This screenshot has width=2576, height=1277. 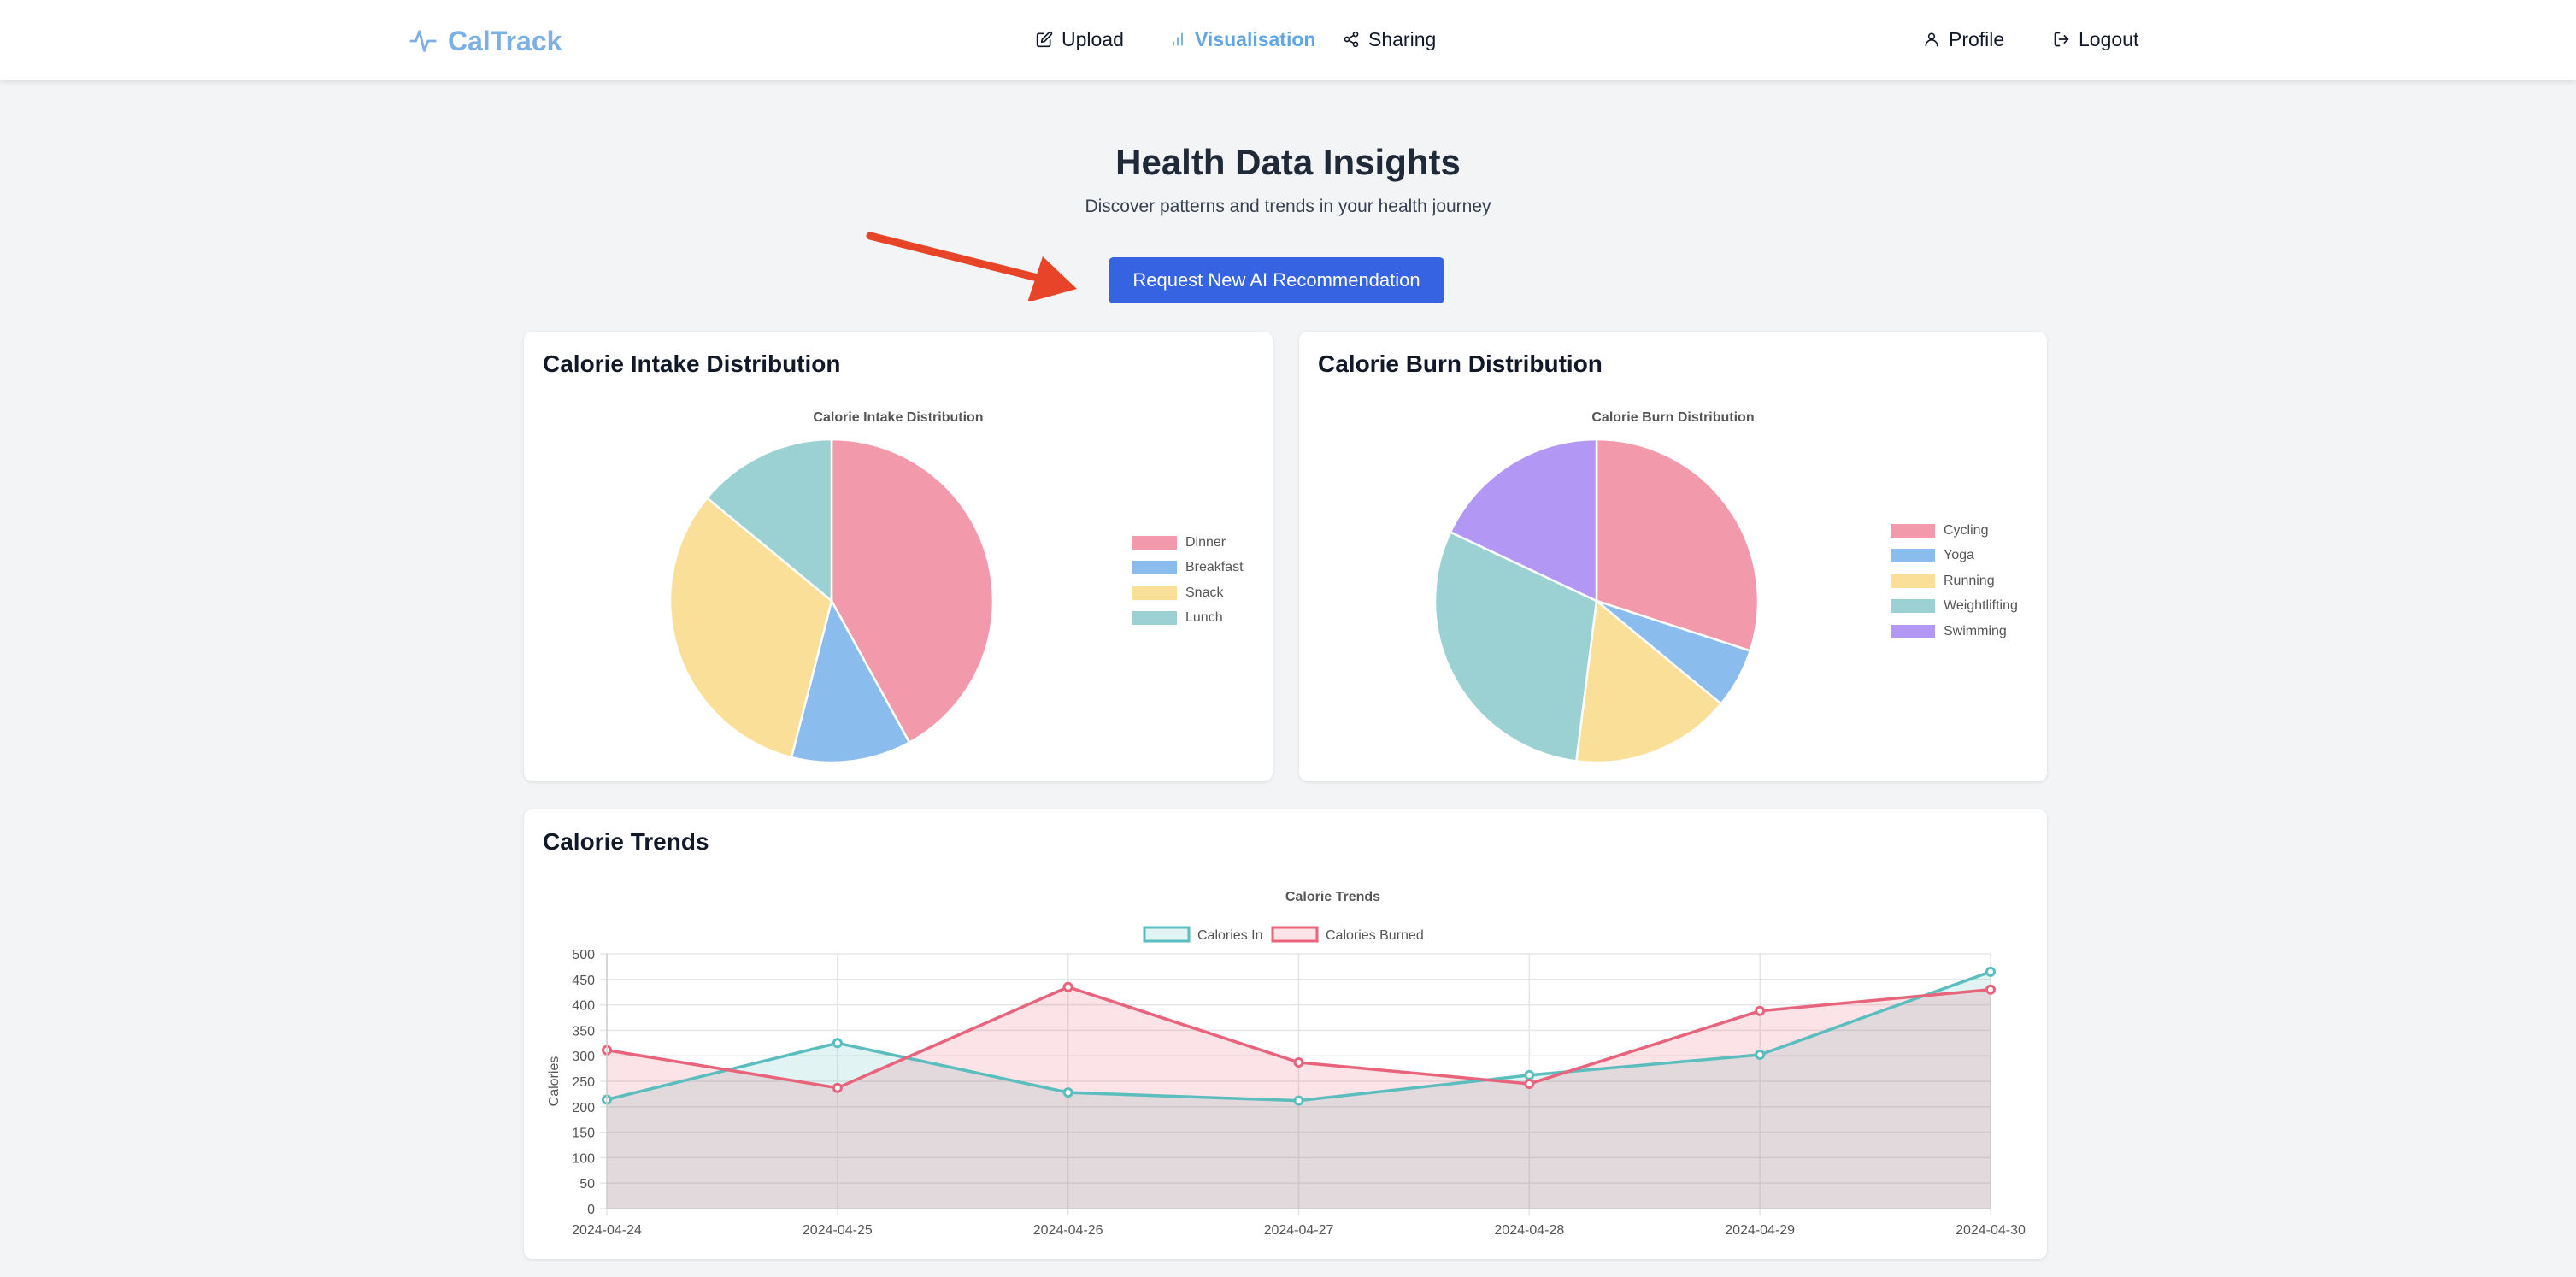 I want to click on nav-sharing-label: Sharing, so click(x=1402, y=38).